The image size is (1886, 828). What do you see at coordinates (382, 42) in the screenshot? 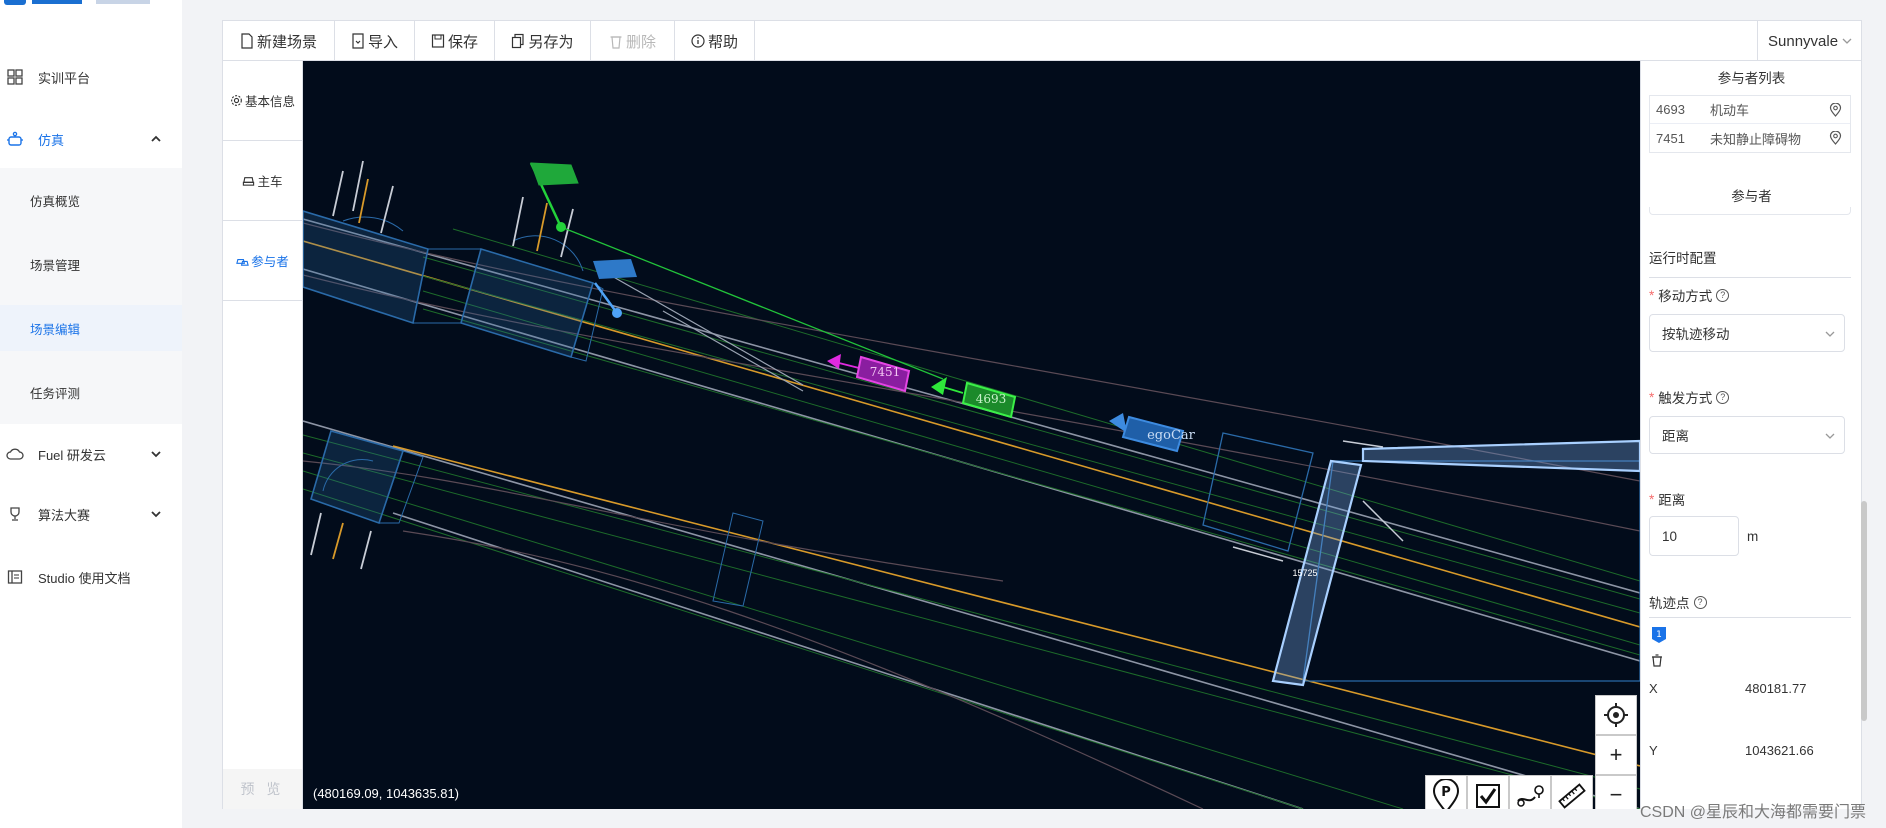
I see `import-label: 导入` at bounding box center [382, 42].